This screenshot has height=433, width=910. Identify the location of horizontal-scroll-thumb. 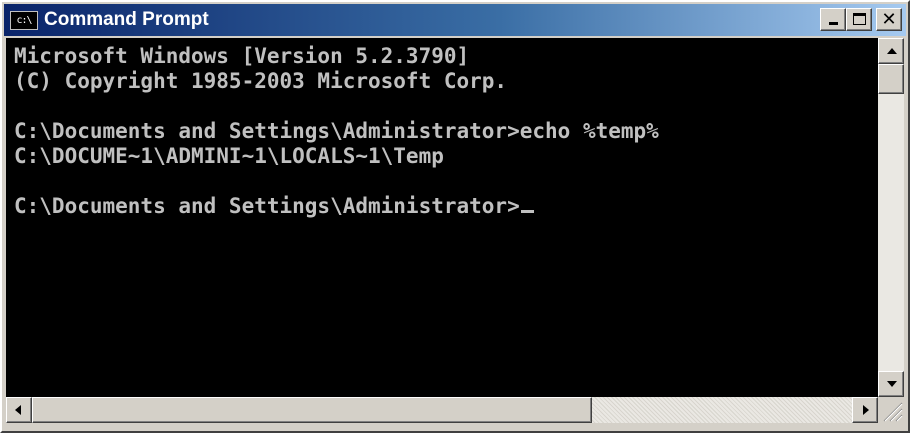
(312, 410).